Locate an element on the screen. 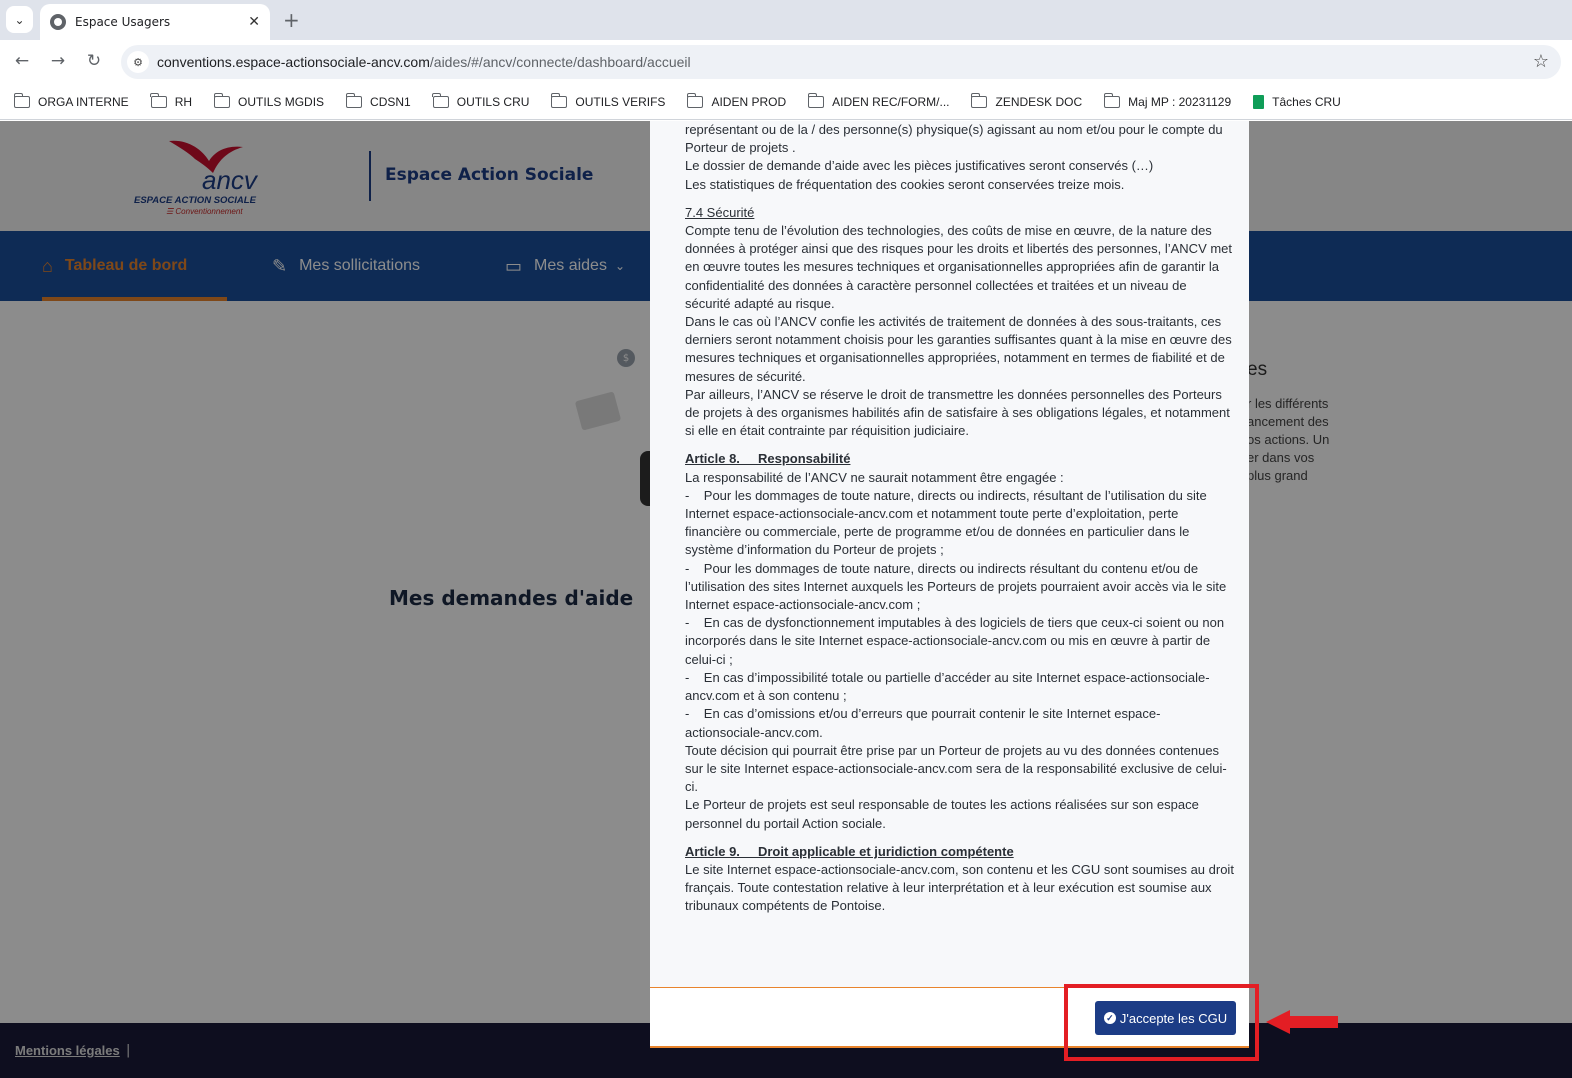 Image resolution: width=1572 pixels, height=1078 pixels. sheets-icon is located at coordinates (1259, 101).